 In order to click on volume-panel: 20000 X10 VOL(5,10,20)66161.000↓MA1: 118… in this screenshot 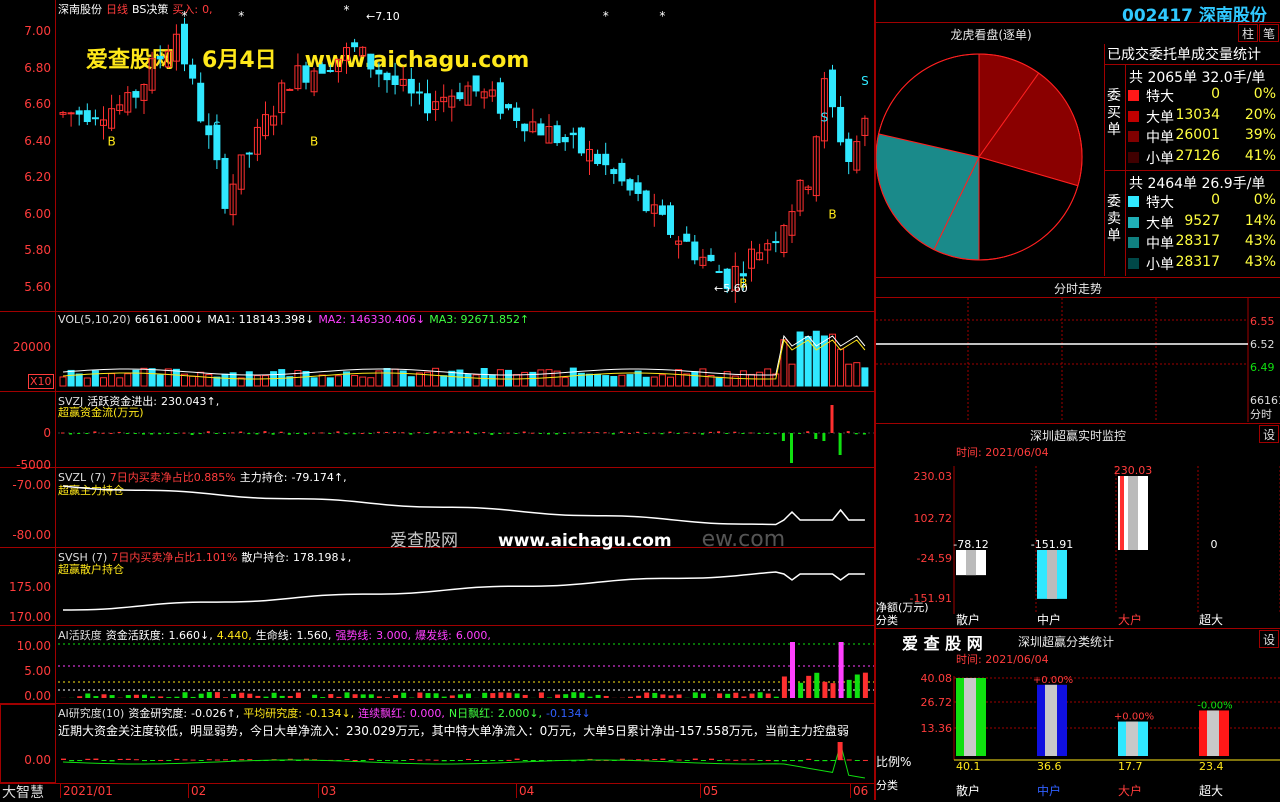, I will do `click(437, 352)`.